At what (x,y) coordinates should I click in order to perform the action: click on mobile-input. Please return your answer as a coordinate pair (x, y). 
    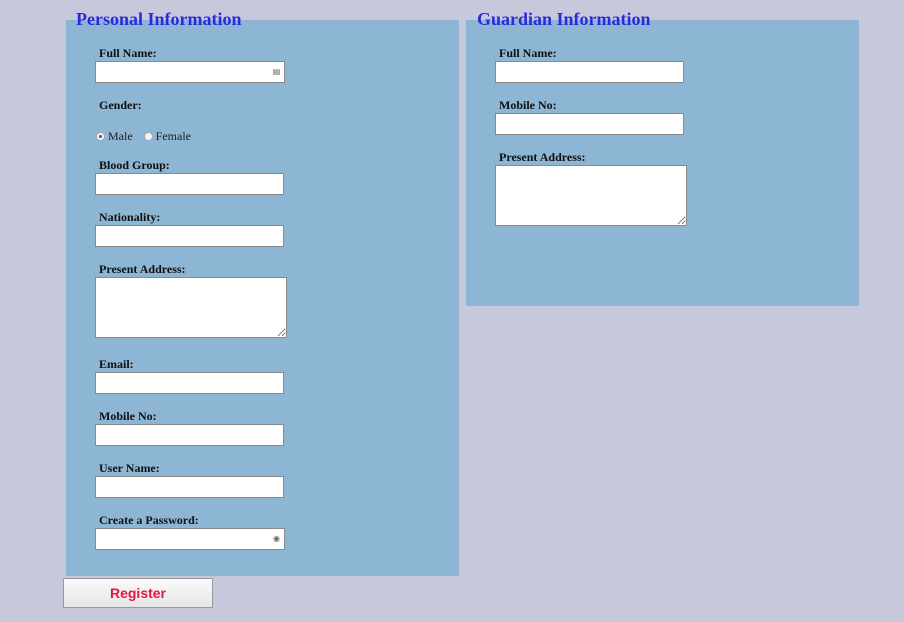
    Looking at the image, I should click on (189, 435).